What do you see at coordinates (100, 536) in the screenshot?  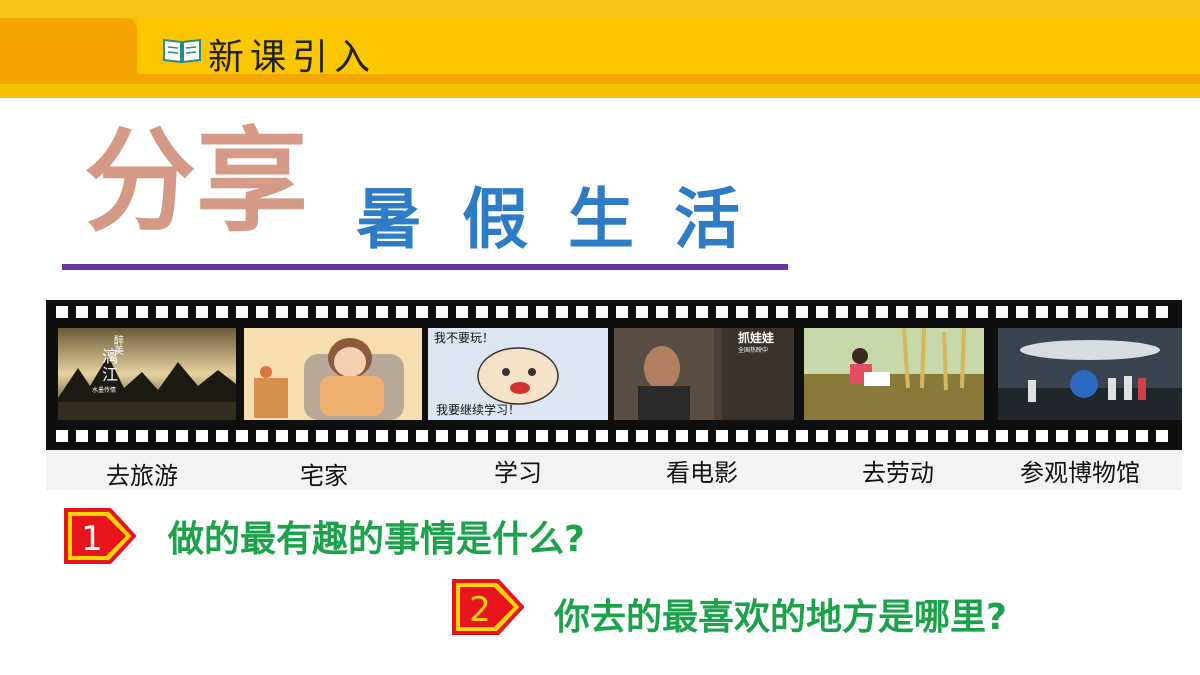 I see `question-1-badge: 1` at bounding box center [100, 536].